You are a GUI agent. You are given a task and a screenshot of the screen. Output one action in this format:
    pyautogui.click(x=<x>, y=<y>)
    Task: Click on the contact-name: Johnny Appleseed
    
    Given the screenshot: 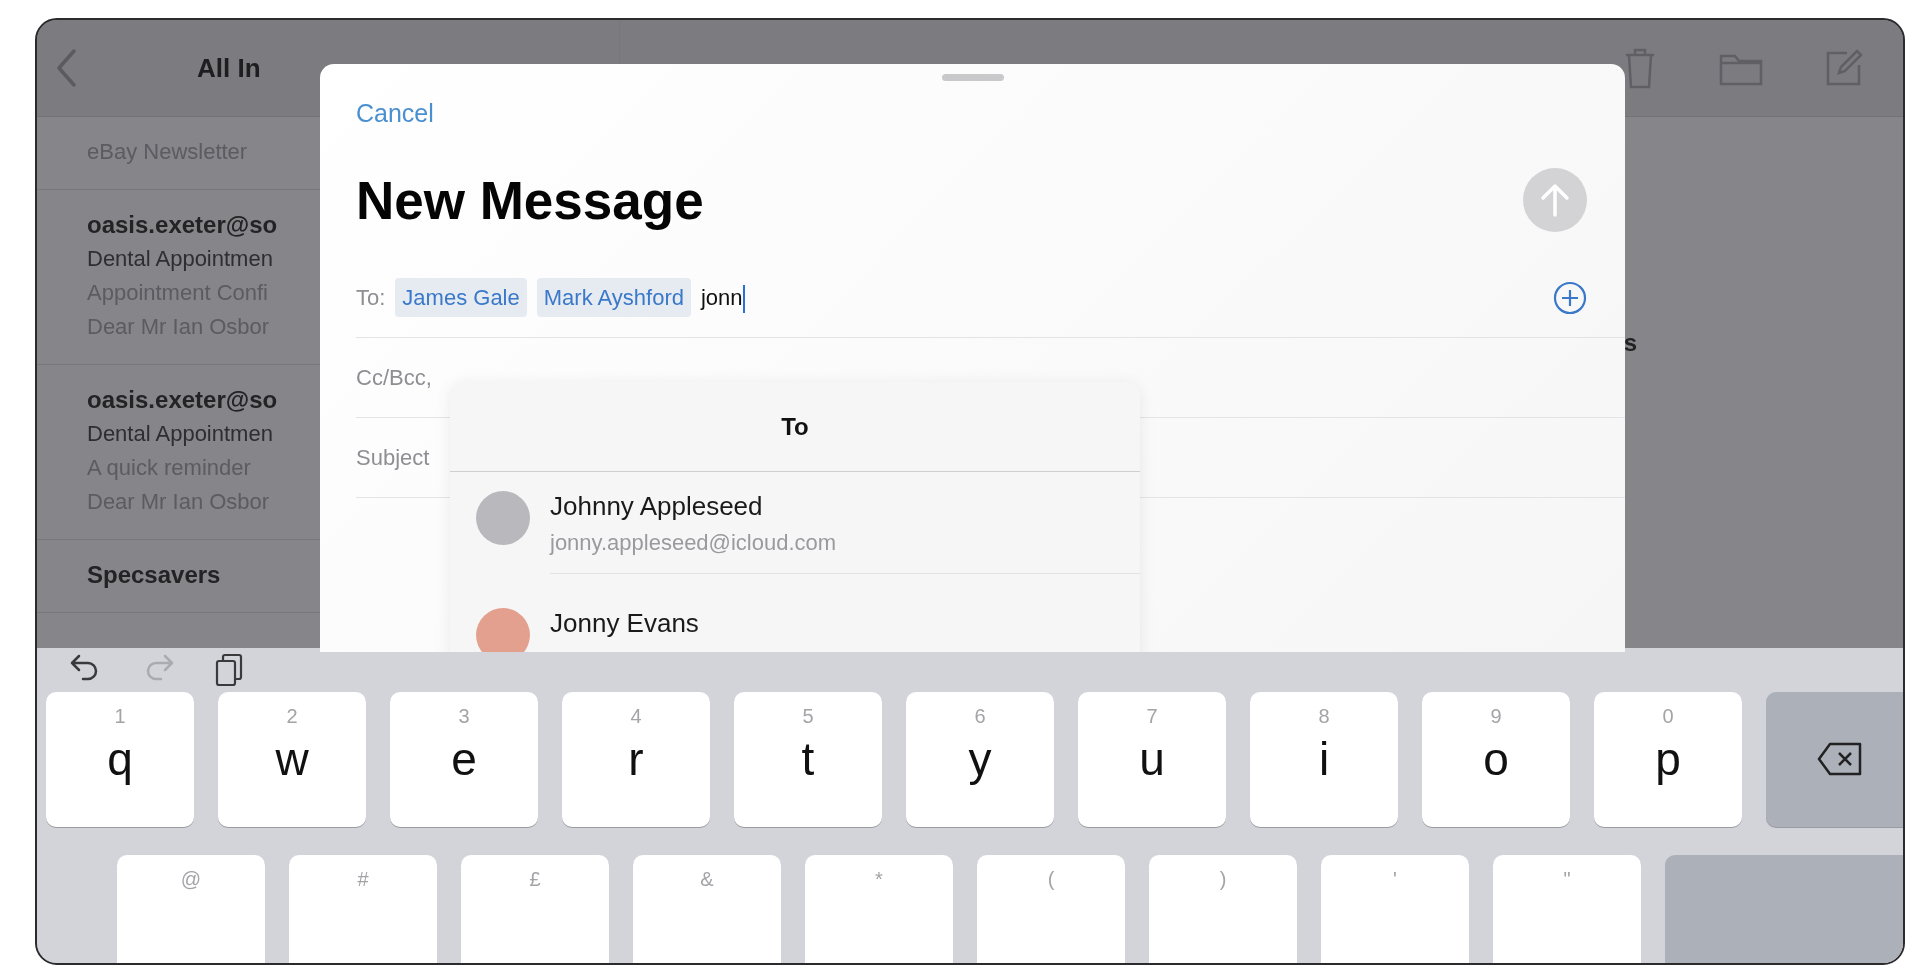 What is the action you would take?
    pyautogui.click(x=657, y=506)
    